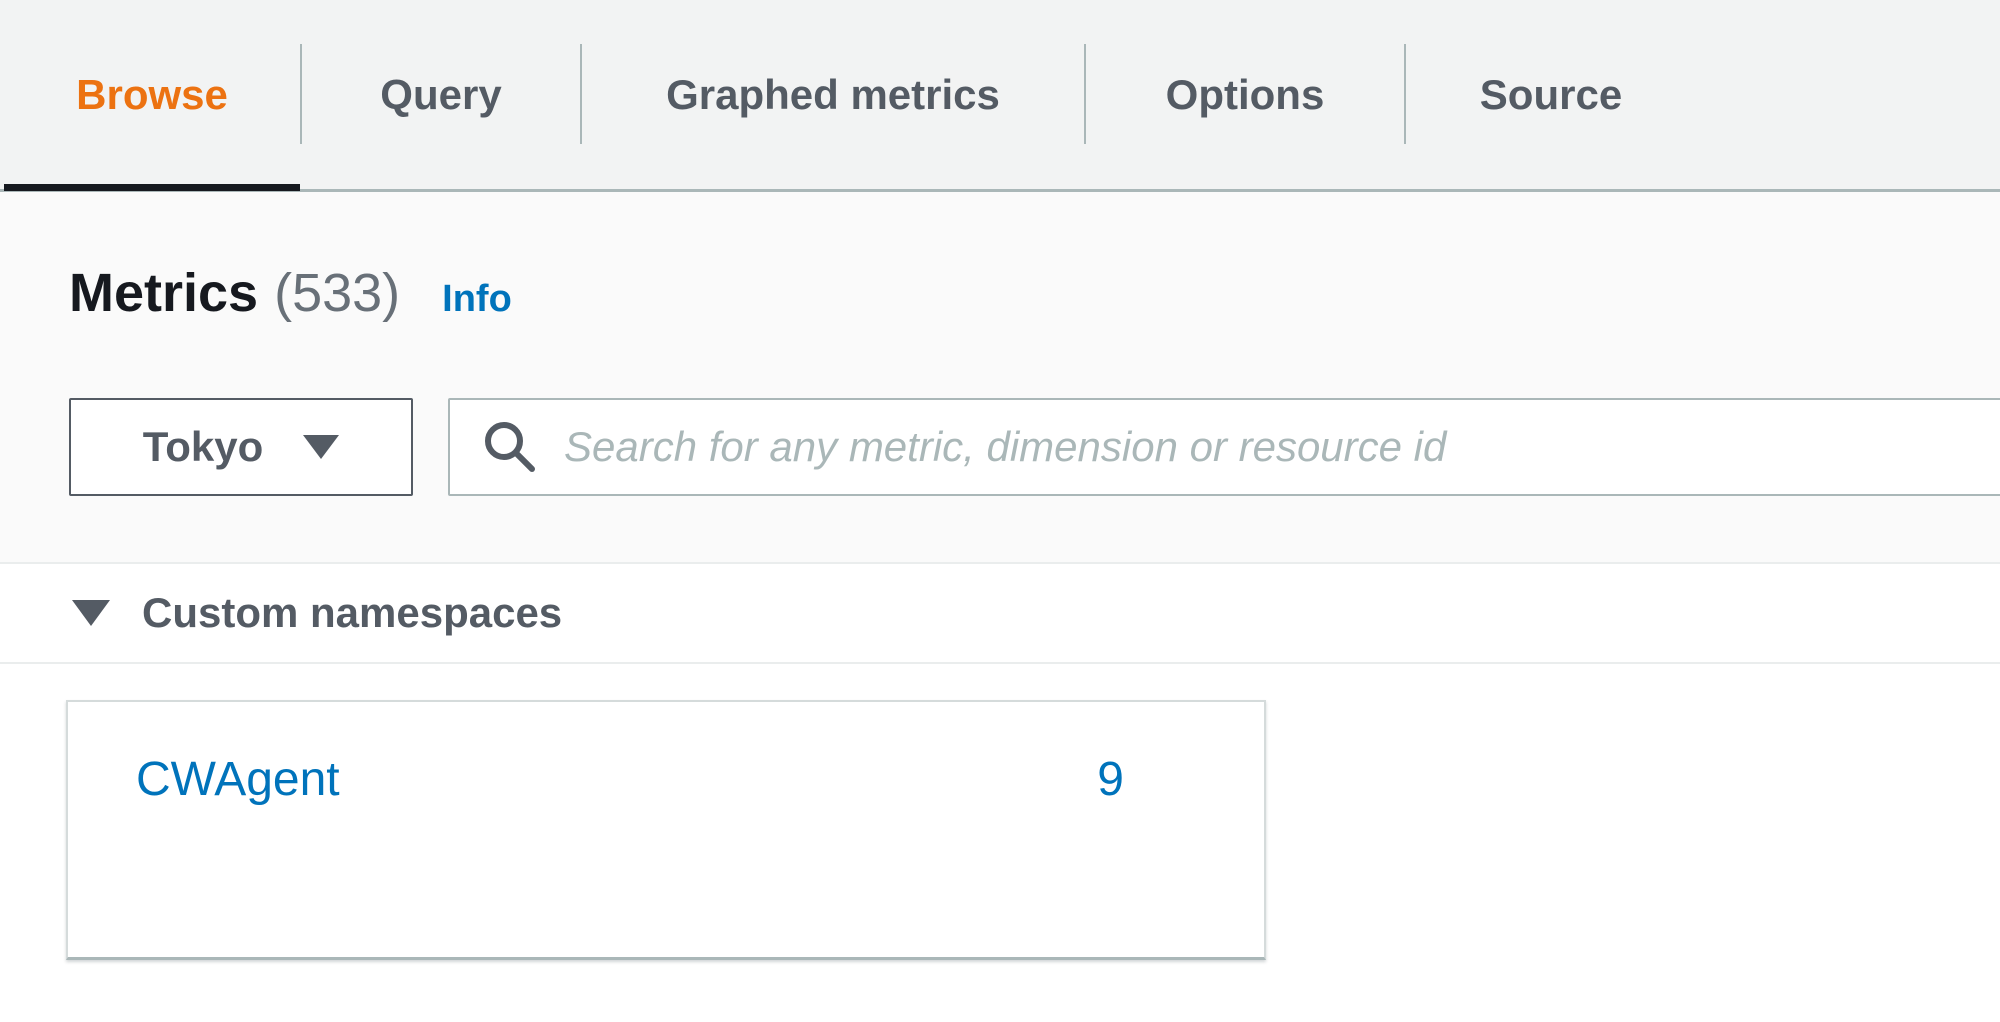 This screenshot has width=2000, height=1022. What do you see at coordinates (164, 293) in the screenshot?
I see `page-title: Metrics` at bounding box center [164, 293].